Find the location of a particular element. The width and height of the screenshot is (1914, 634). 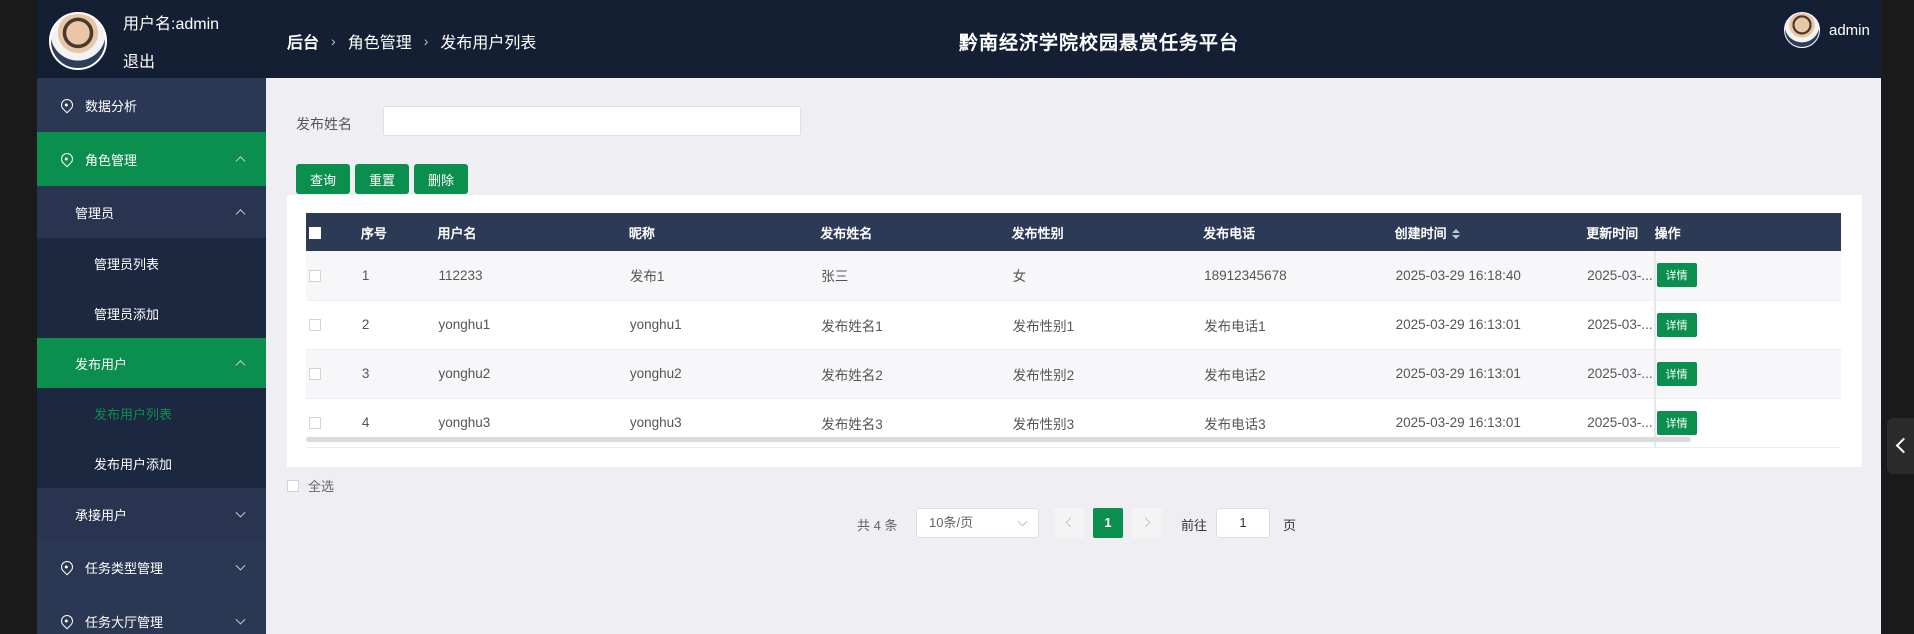

col-header-created: 创建时间 is located at coordinates (1491, 232).